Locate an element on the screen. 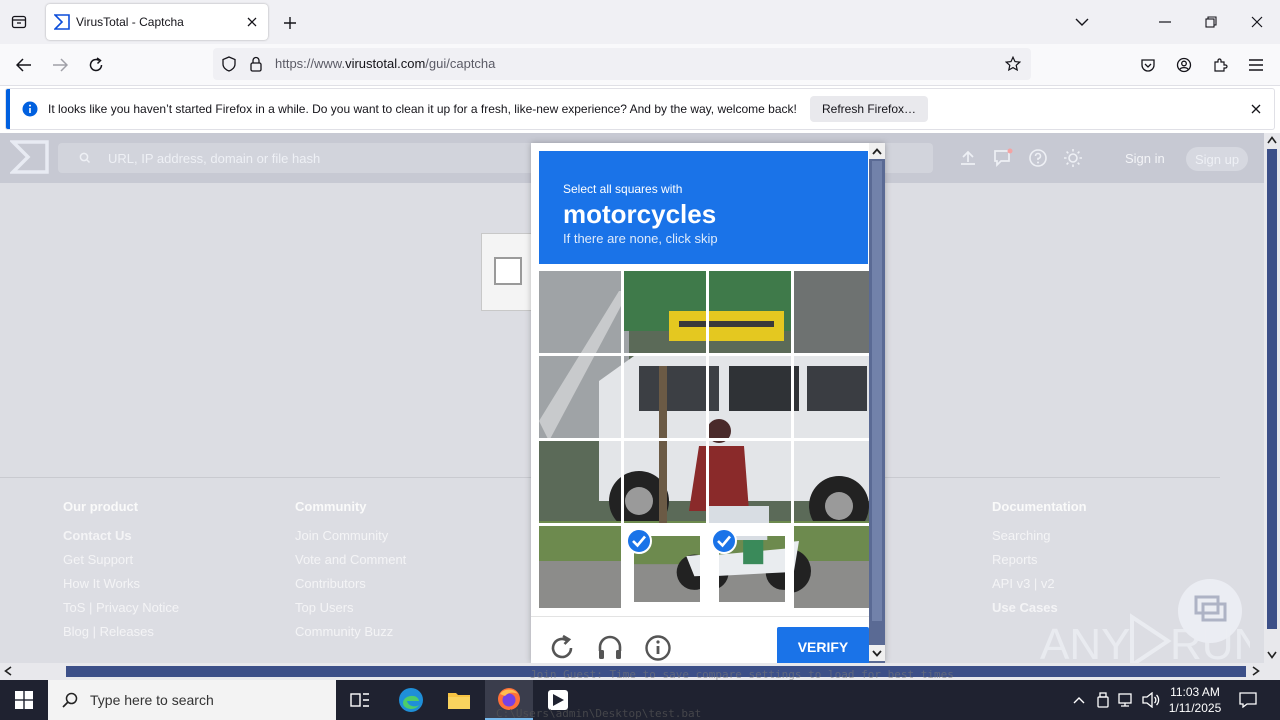 The height and width of the screenshot is (720, 1280). url-text: https://www.virustotal.com/gui/captcha is located at coordinates (385, 63).